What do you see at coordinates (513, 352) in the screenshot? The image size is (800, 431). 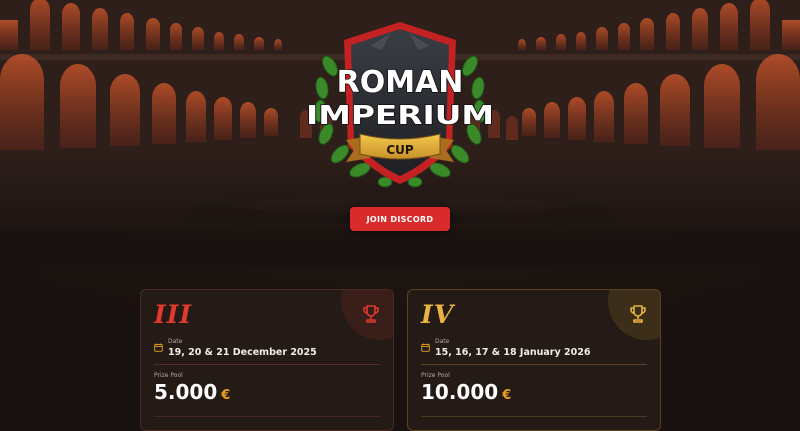 I see `date-value: 15, 16, 17 & 18 January 2026` at bounding box center [513, 352].